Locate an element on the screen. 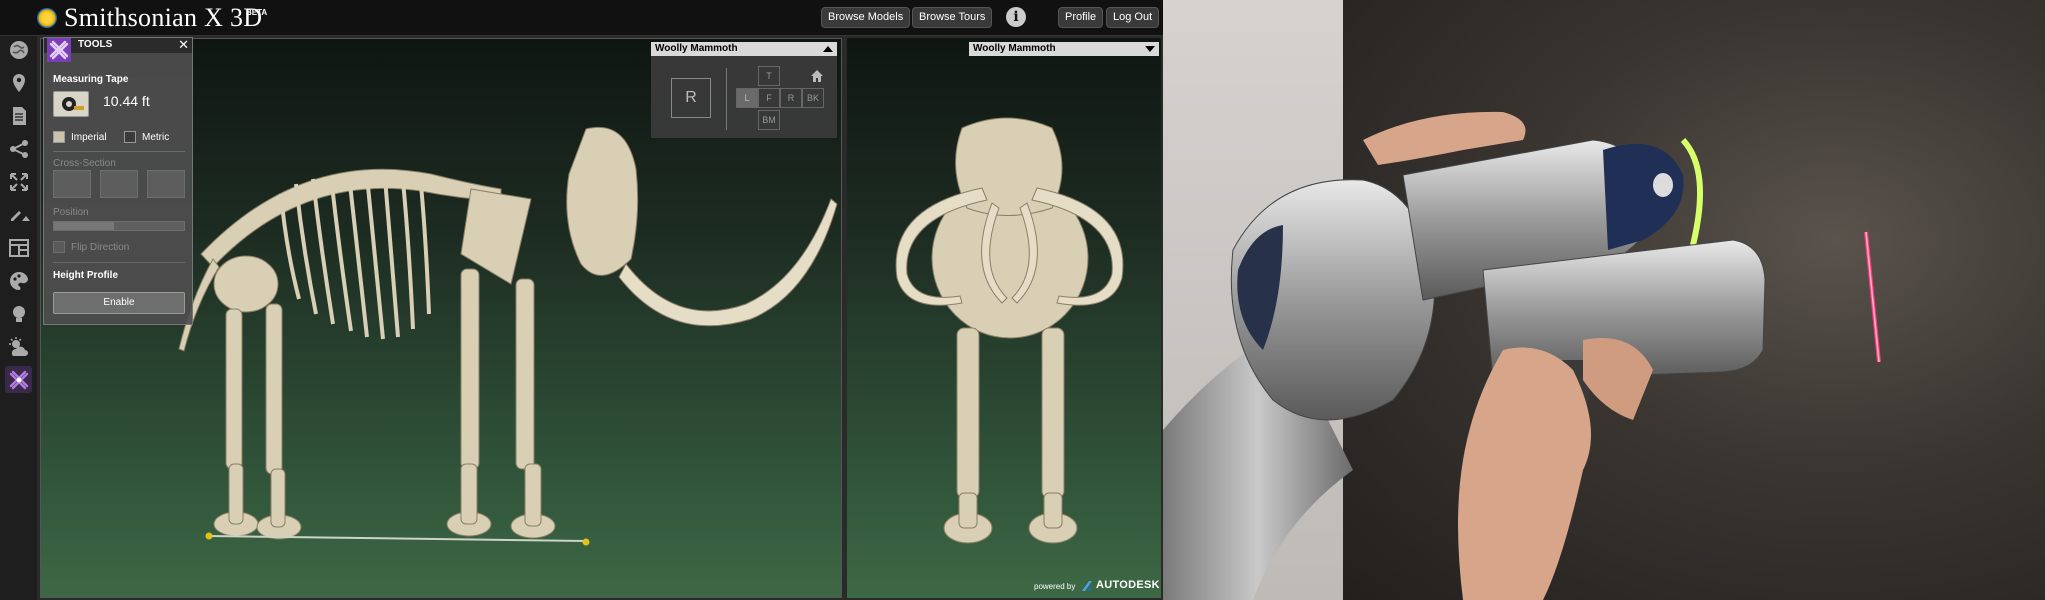  left-toolbar is located at coordinates (18, 318).